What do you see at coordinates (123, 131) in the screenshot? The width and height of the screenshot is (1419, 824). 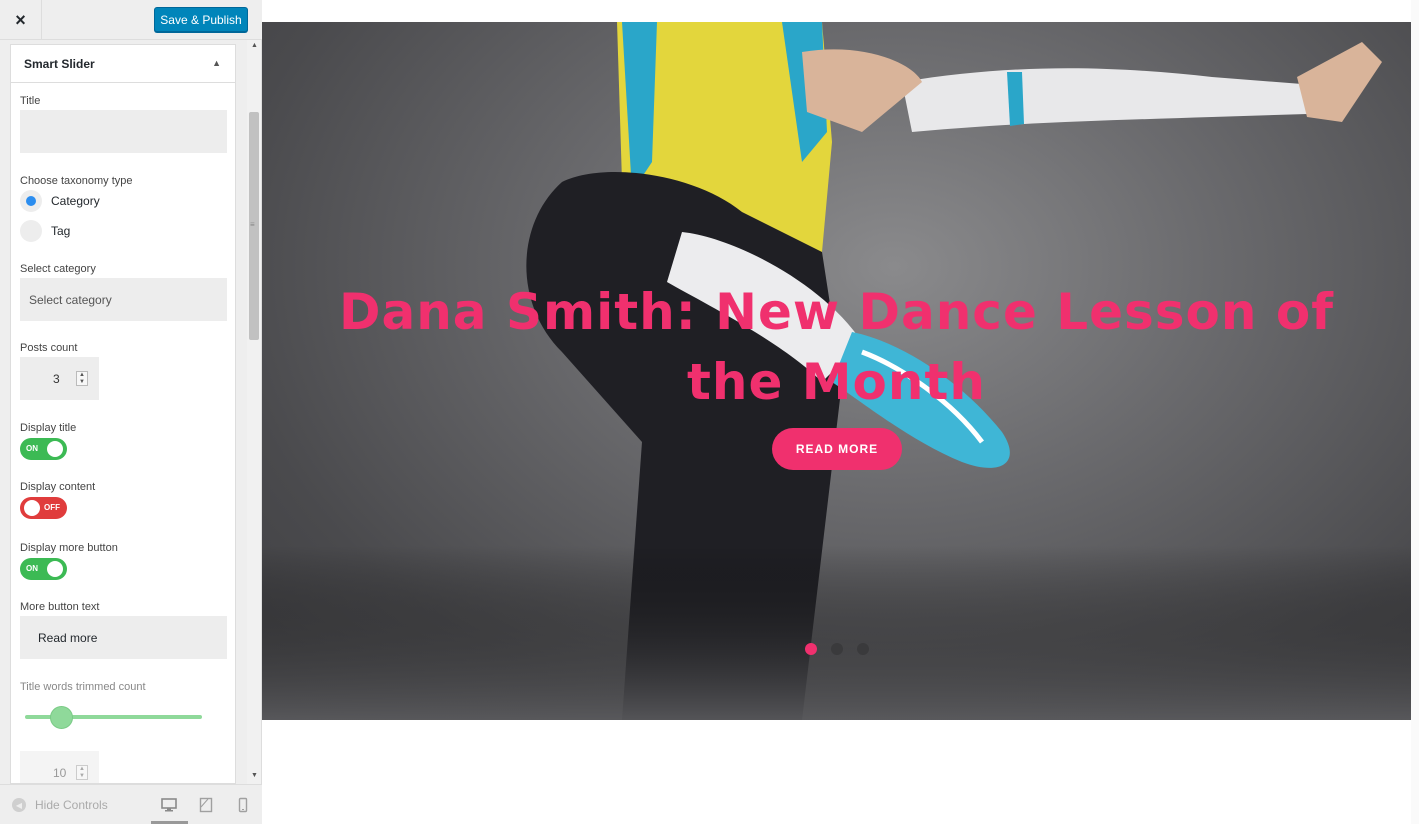 I see `title-input` at bounding box center [123, 131].